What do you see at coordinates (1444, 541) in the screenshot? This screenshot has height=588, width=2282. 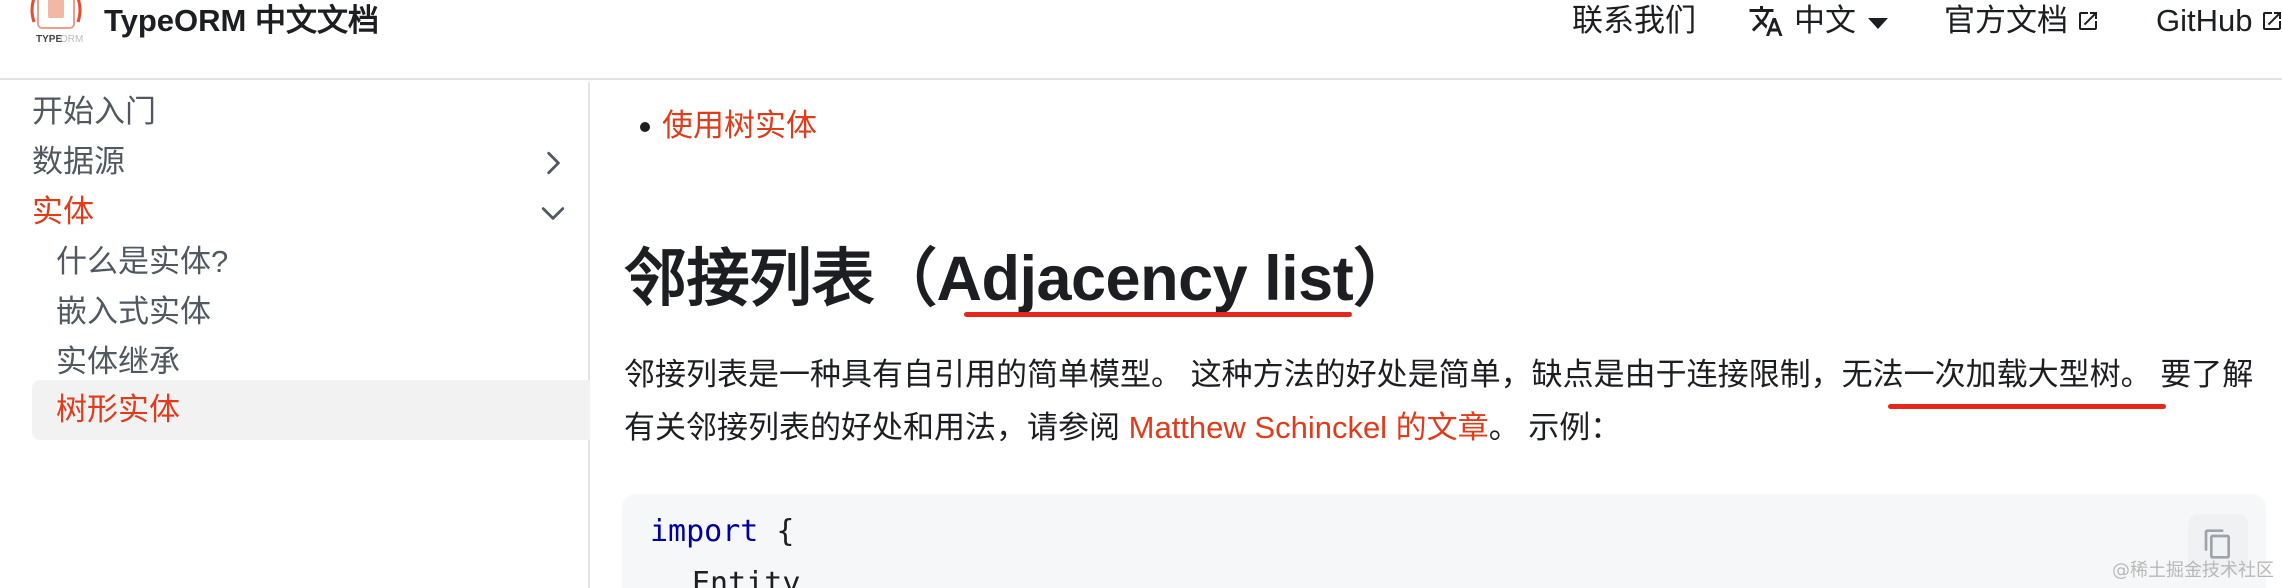 I see `code-block: import { Entity,` at bounding box center [1444, 541].